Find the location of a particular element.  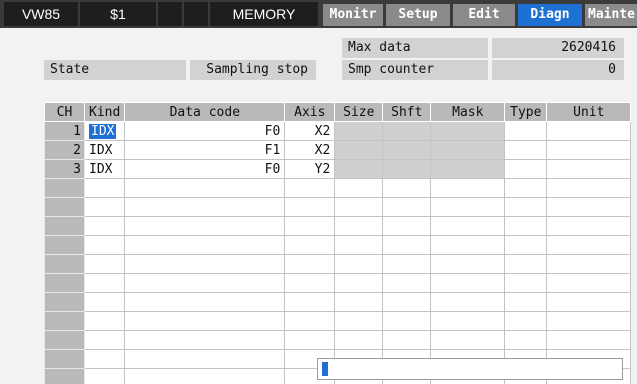

axis-cell: Y2 is located at coordinates (310, 169).